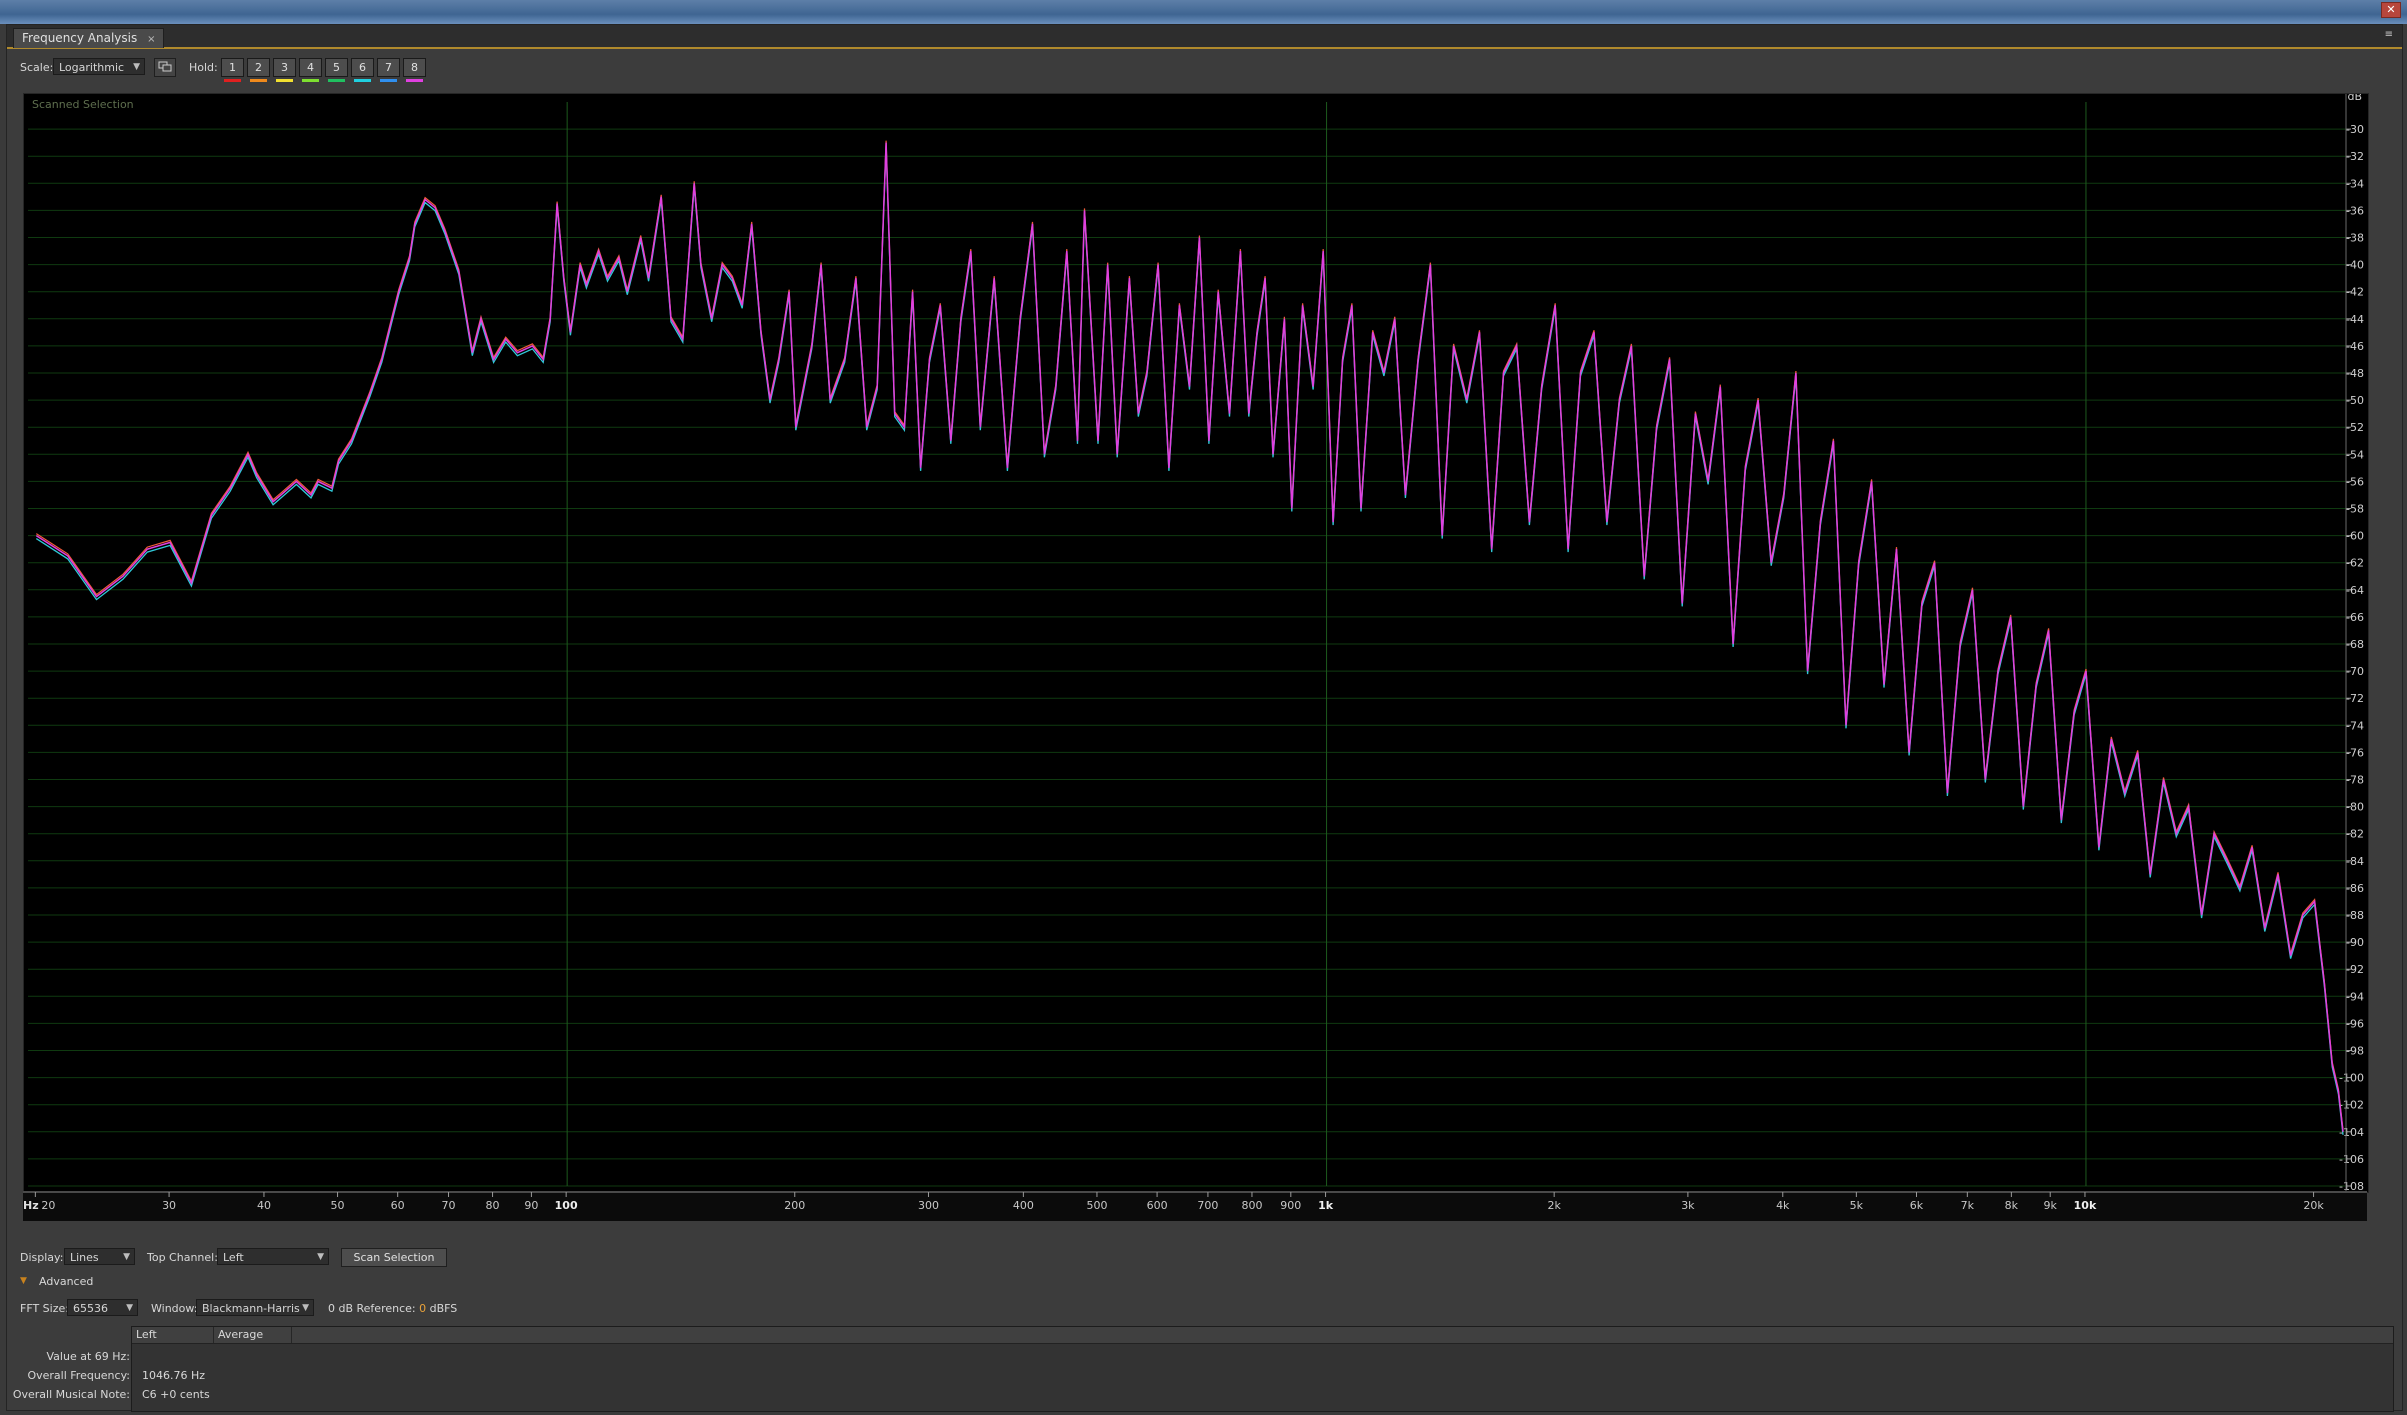 Image resolution: width=2407 pixels, height=1415 pixels. What do you see at coordinates (255, 1307) in the screenshot?
I see `window-dropdown: Blackmann-Harris ▼` at bounding box center [255, 1307].